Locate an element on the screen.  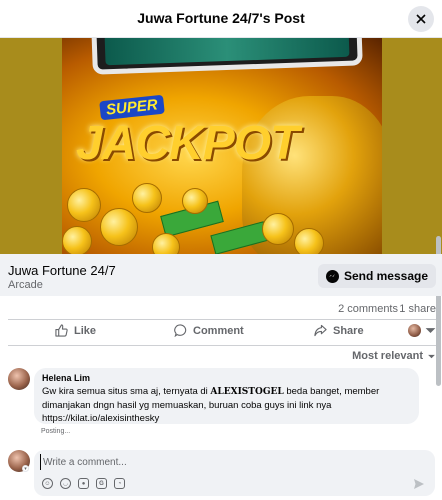
send-message-label: Send message is located at coordinates (385, 276).